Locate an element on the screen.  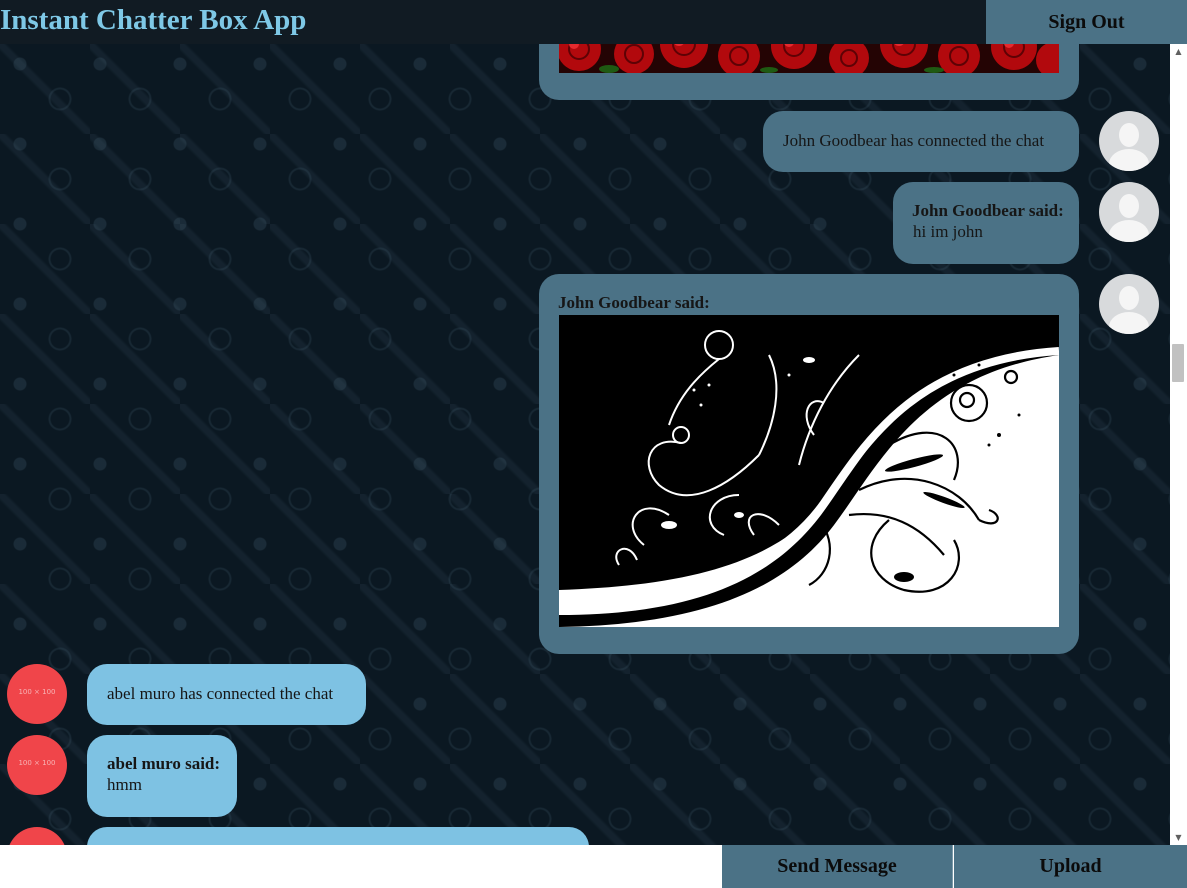
rose-image is located at coordinates (809, 58).